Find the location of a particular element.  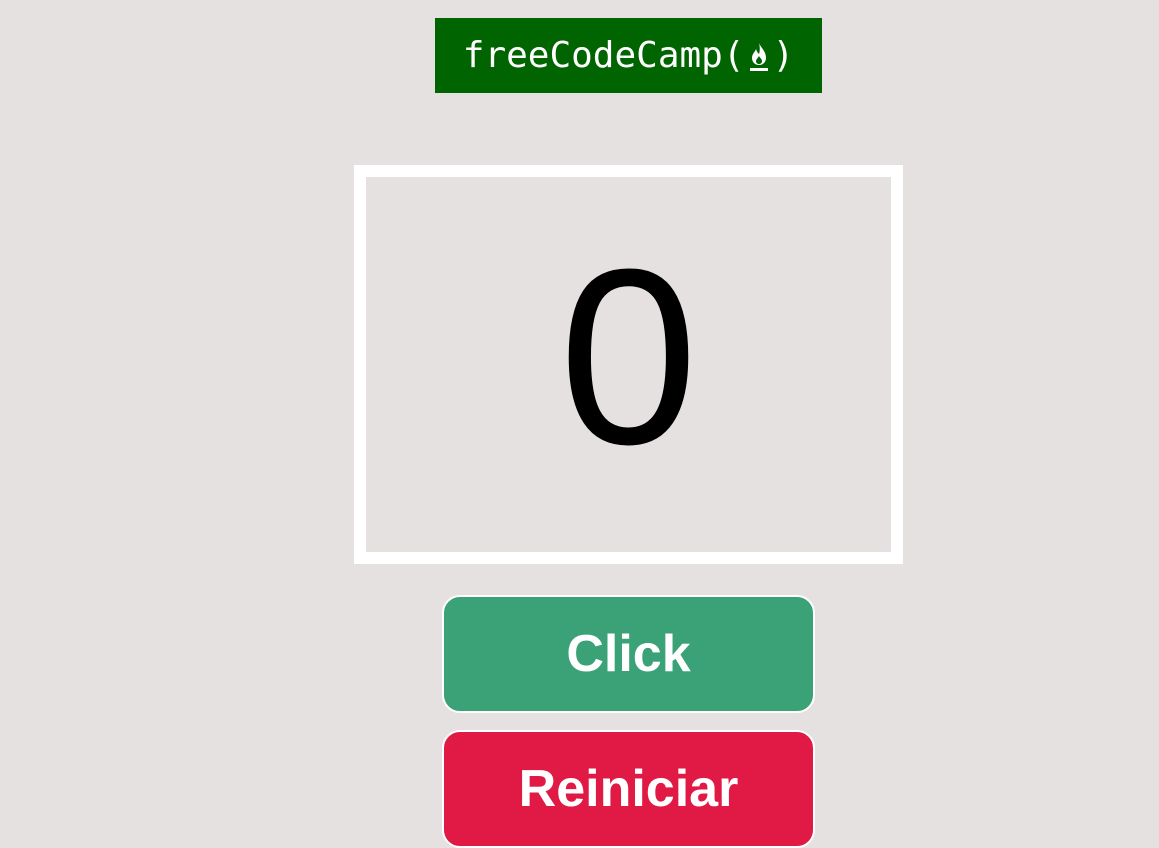

logo-text: freeCodeCamp( ) is located at coordinates (628, 55).